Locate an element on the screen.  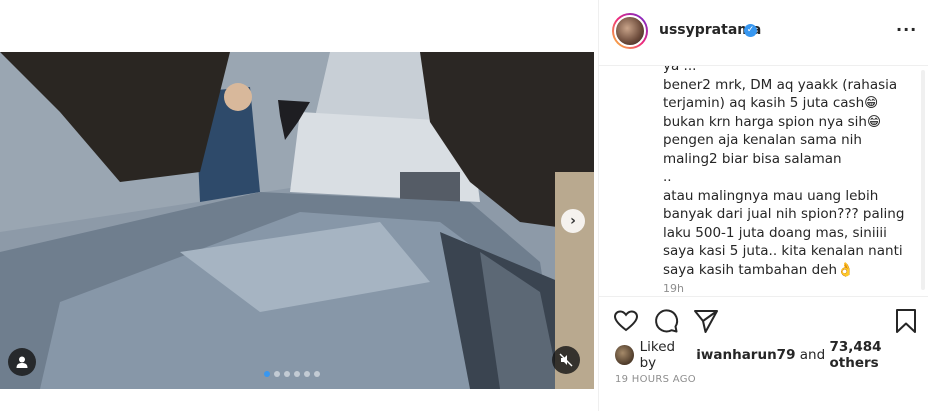
mute-button is located at coordinates (566, 360).